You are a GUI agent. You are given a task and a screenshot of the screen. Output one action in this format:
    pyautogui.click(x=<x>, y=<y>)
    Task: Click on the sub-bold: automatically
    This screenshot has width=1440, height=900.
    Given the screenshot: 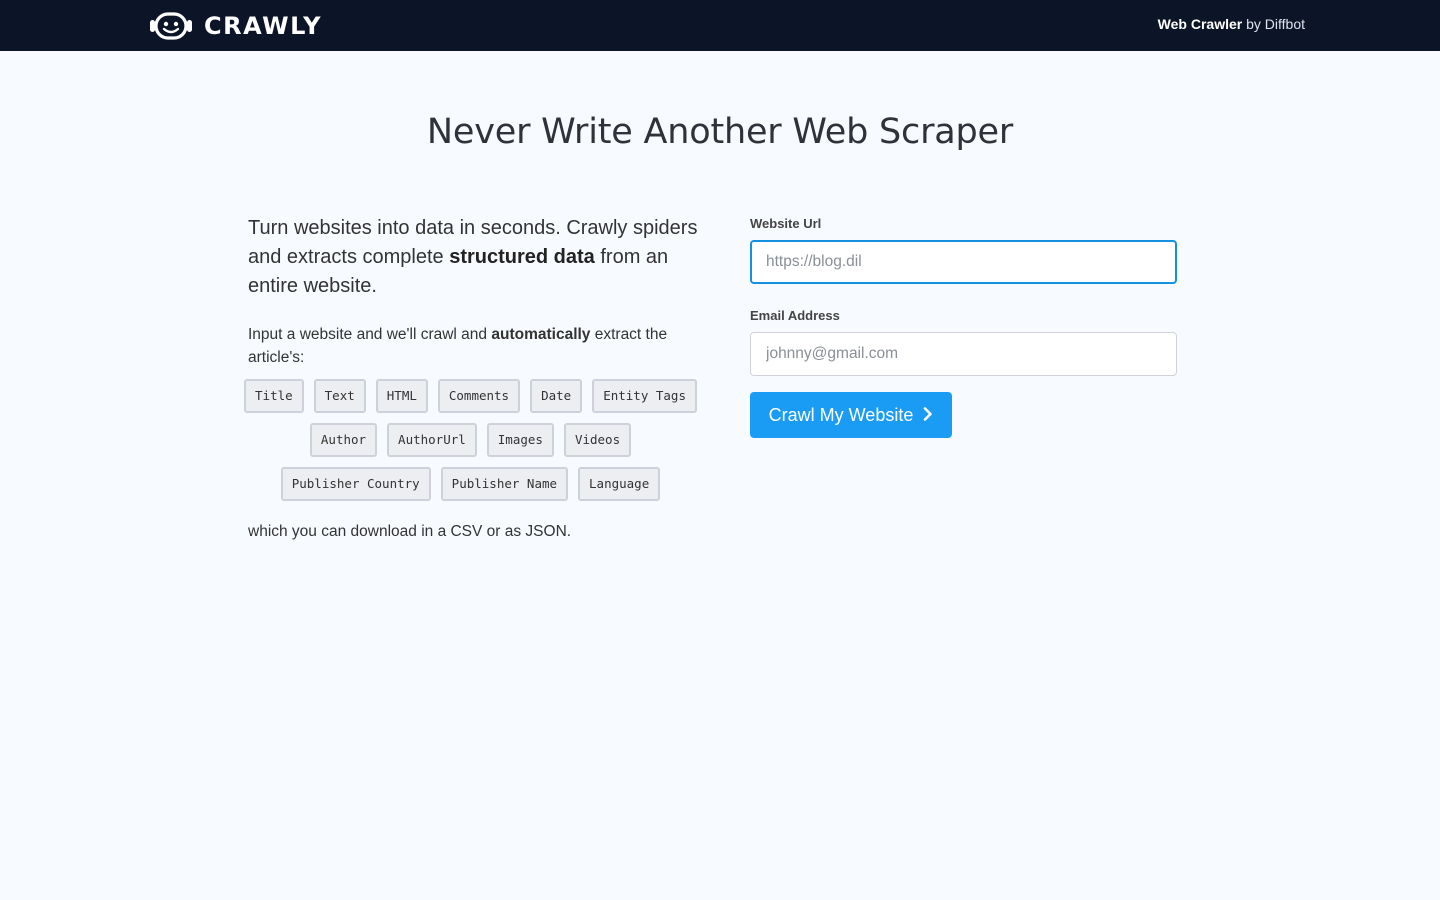 What is the action you would take?
    pyautogui.click(x=541, y=334)
    